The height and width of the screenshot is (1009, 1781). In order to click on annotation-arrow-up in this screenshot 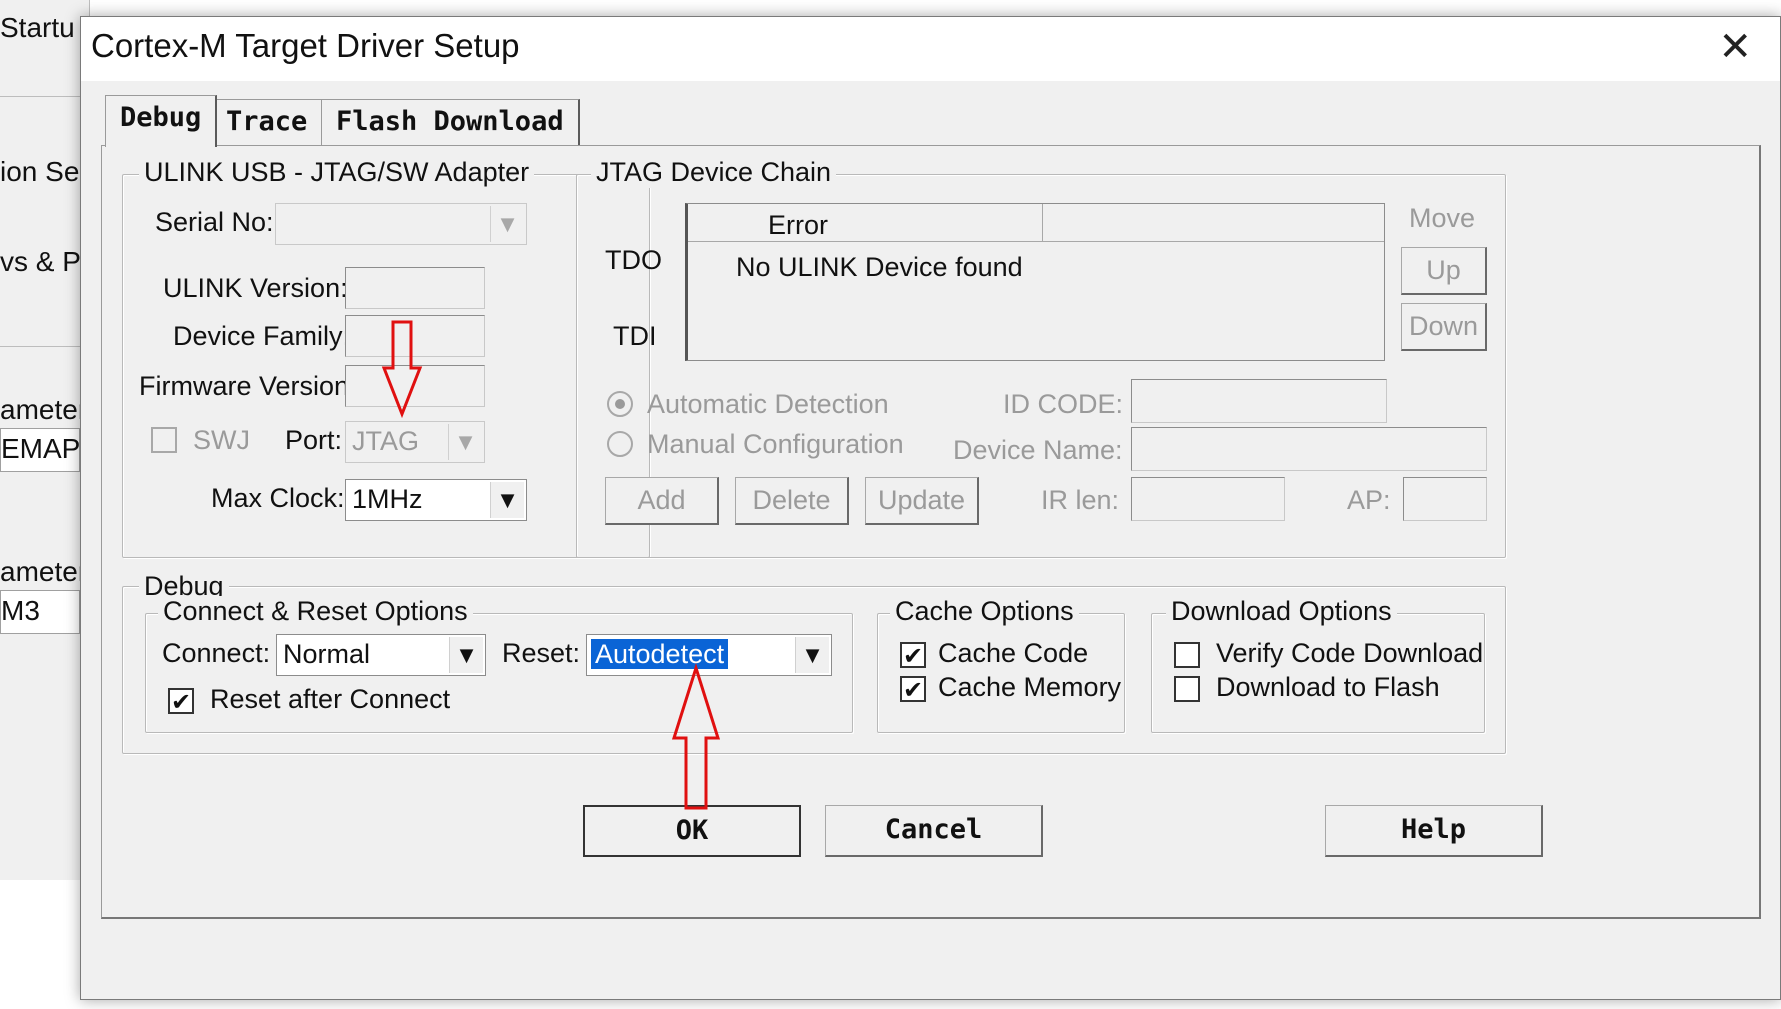, I will do `click(696, 736)`.